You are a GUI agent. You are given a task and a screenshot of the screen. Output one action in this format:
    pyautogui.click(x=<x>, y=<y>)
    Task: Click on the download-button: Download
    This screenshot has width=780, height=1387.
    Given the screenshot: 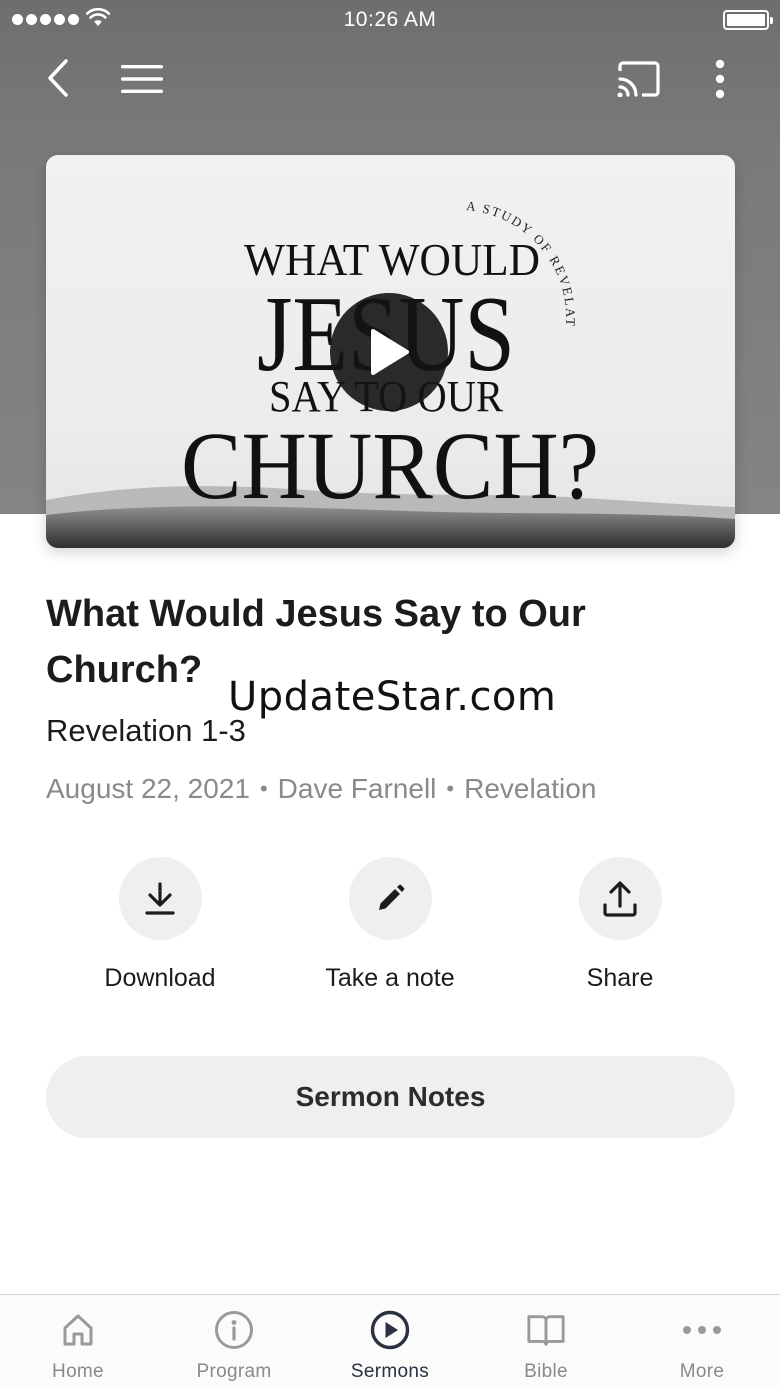 What is the action you would take?
    pyautogui.click(x=160, y=925)
    